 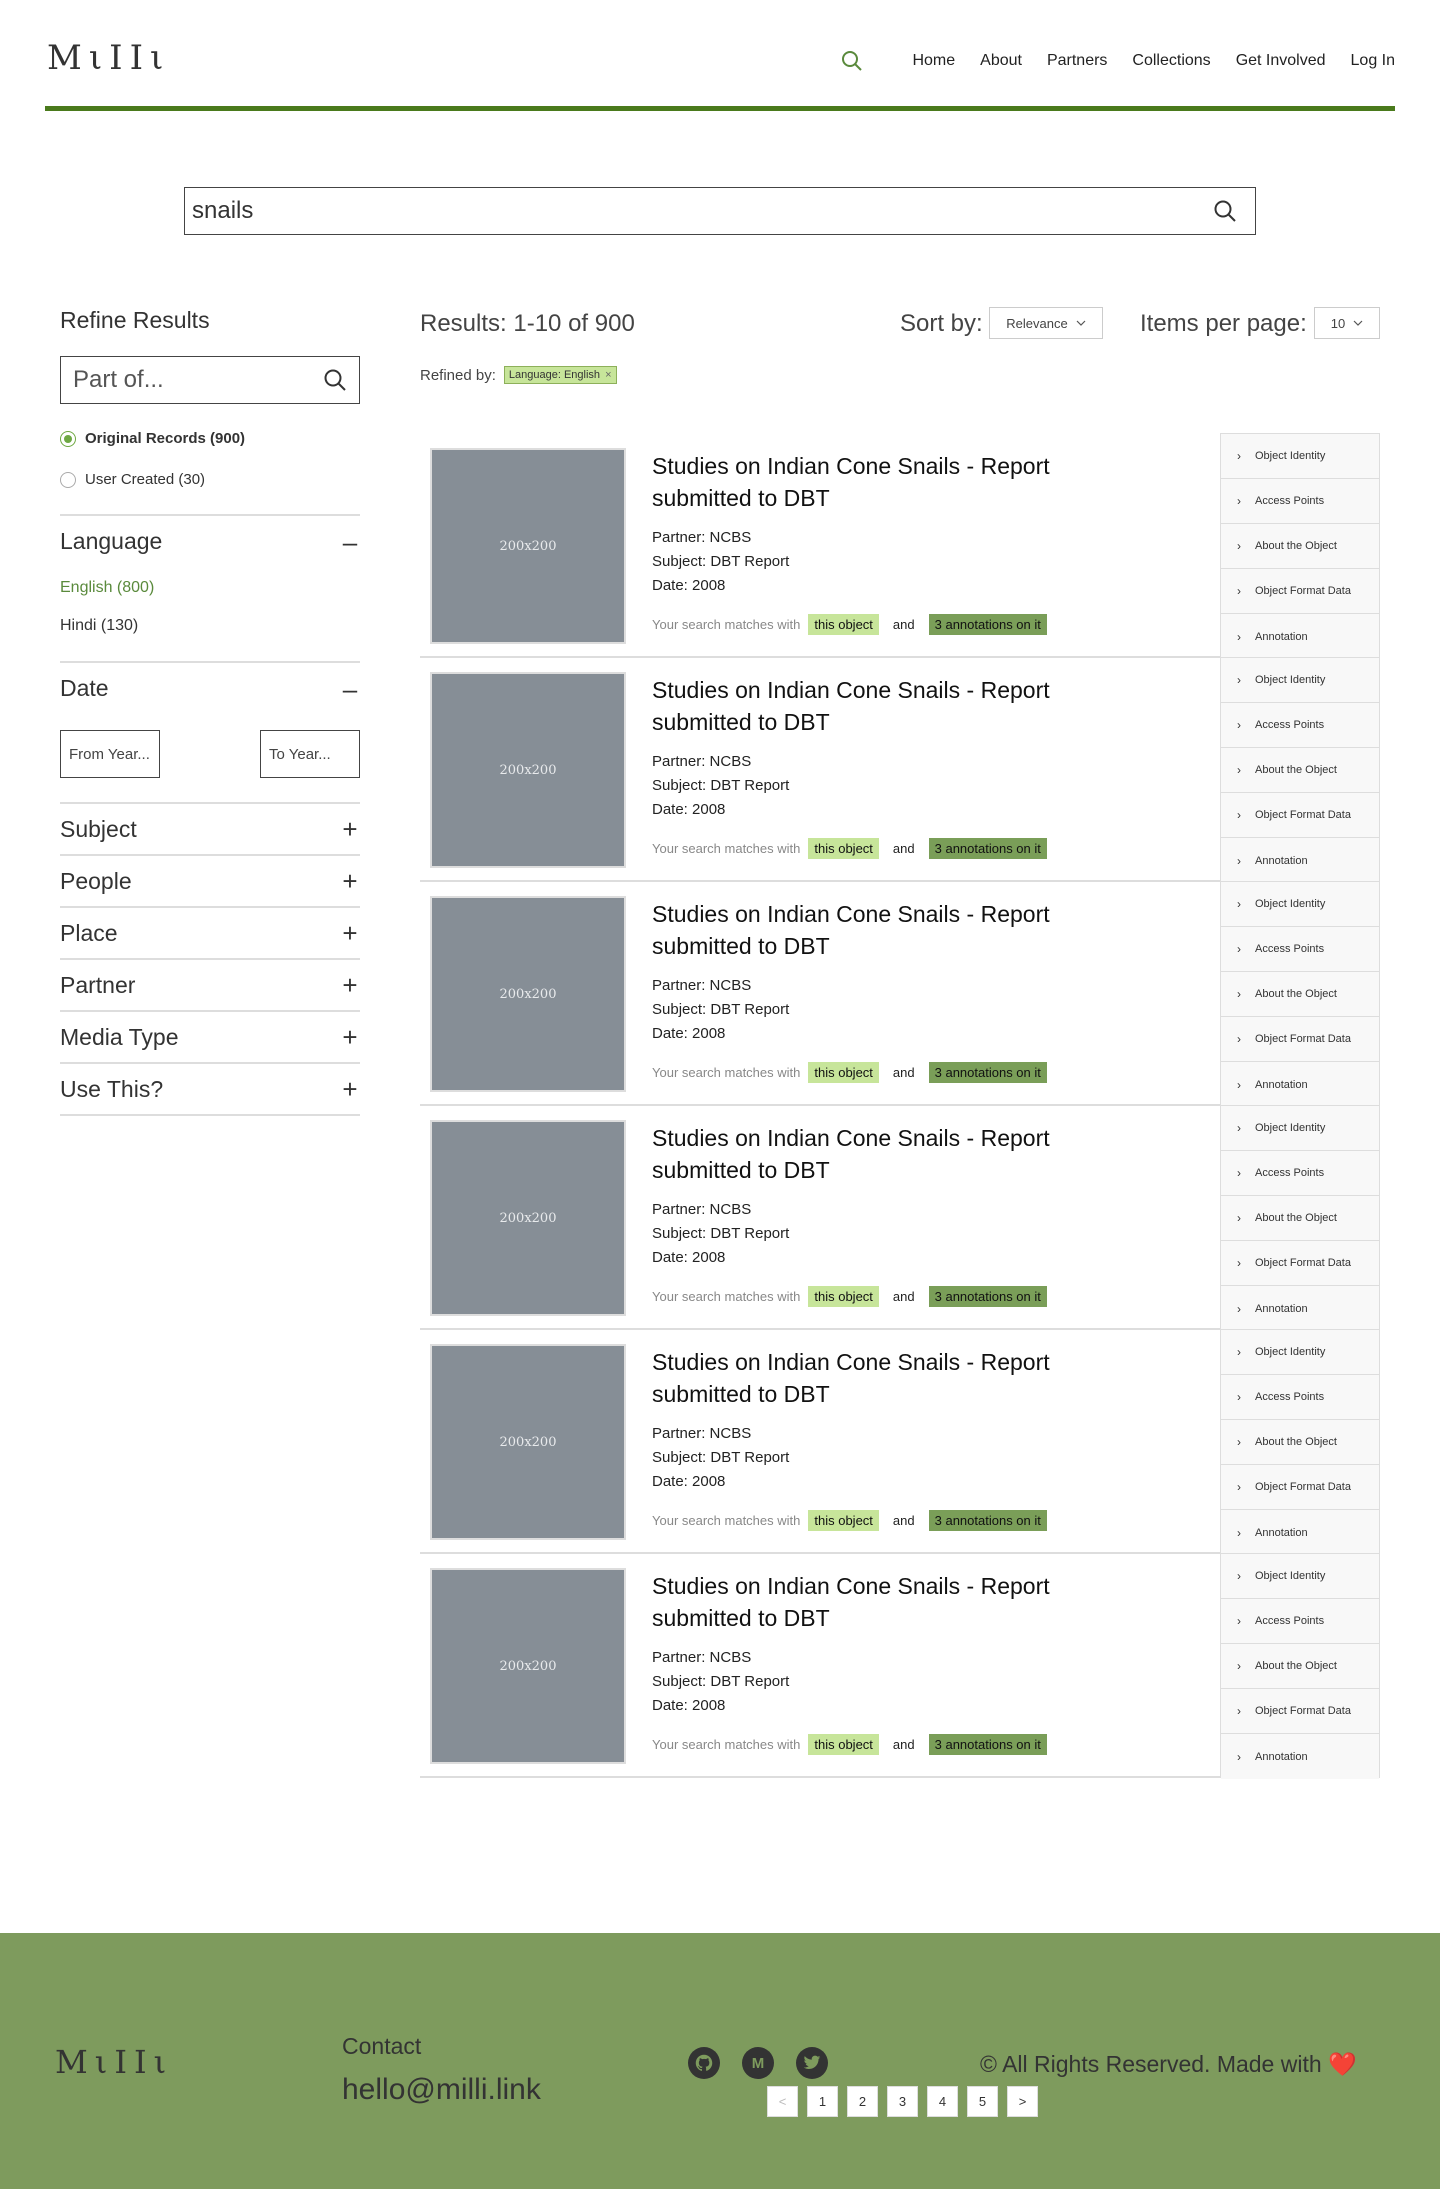 I want to click on record-type-original: Original Records (900), so click(x=210, y=438).